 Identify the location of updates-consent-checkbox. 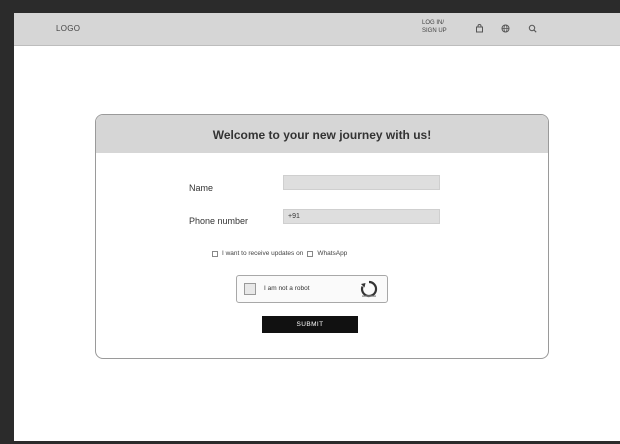
(215, 253).